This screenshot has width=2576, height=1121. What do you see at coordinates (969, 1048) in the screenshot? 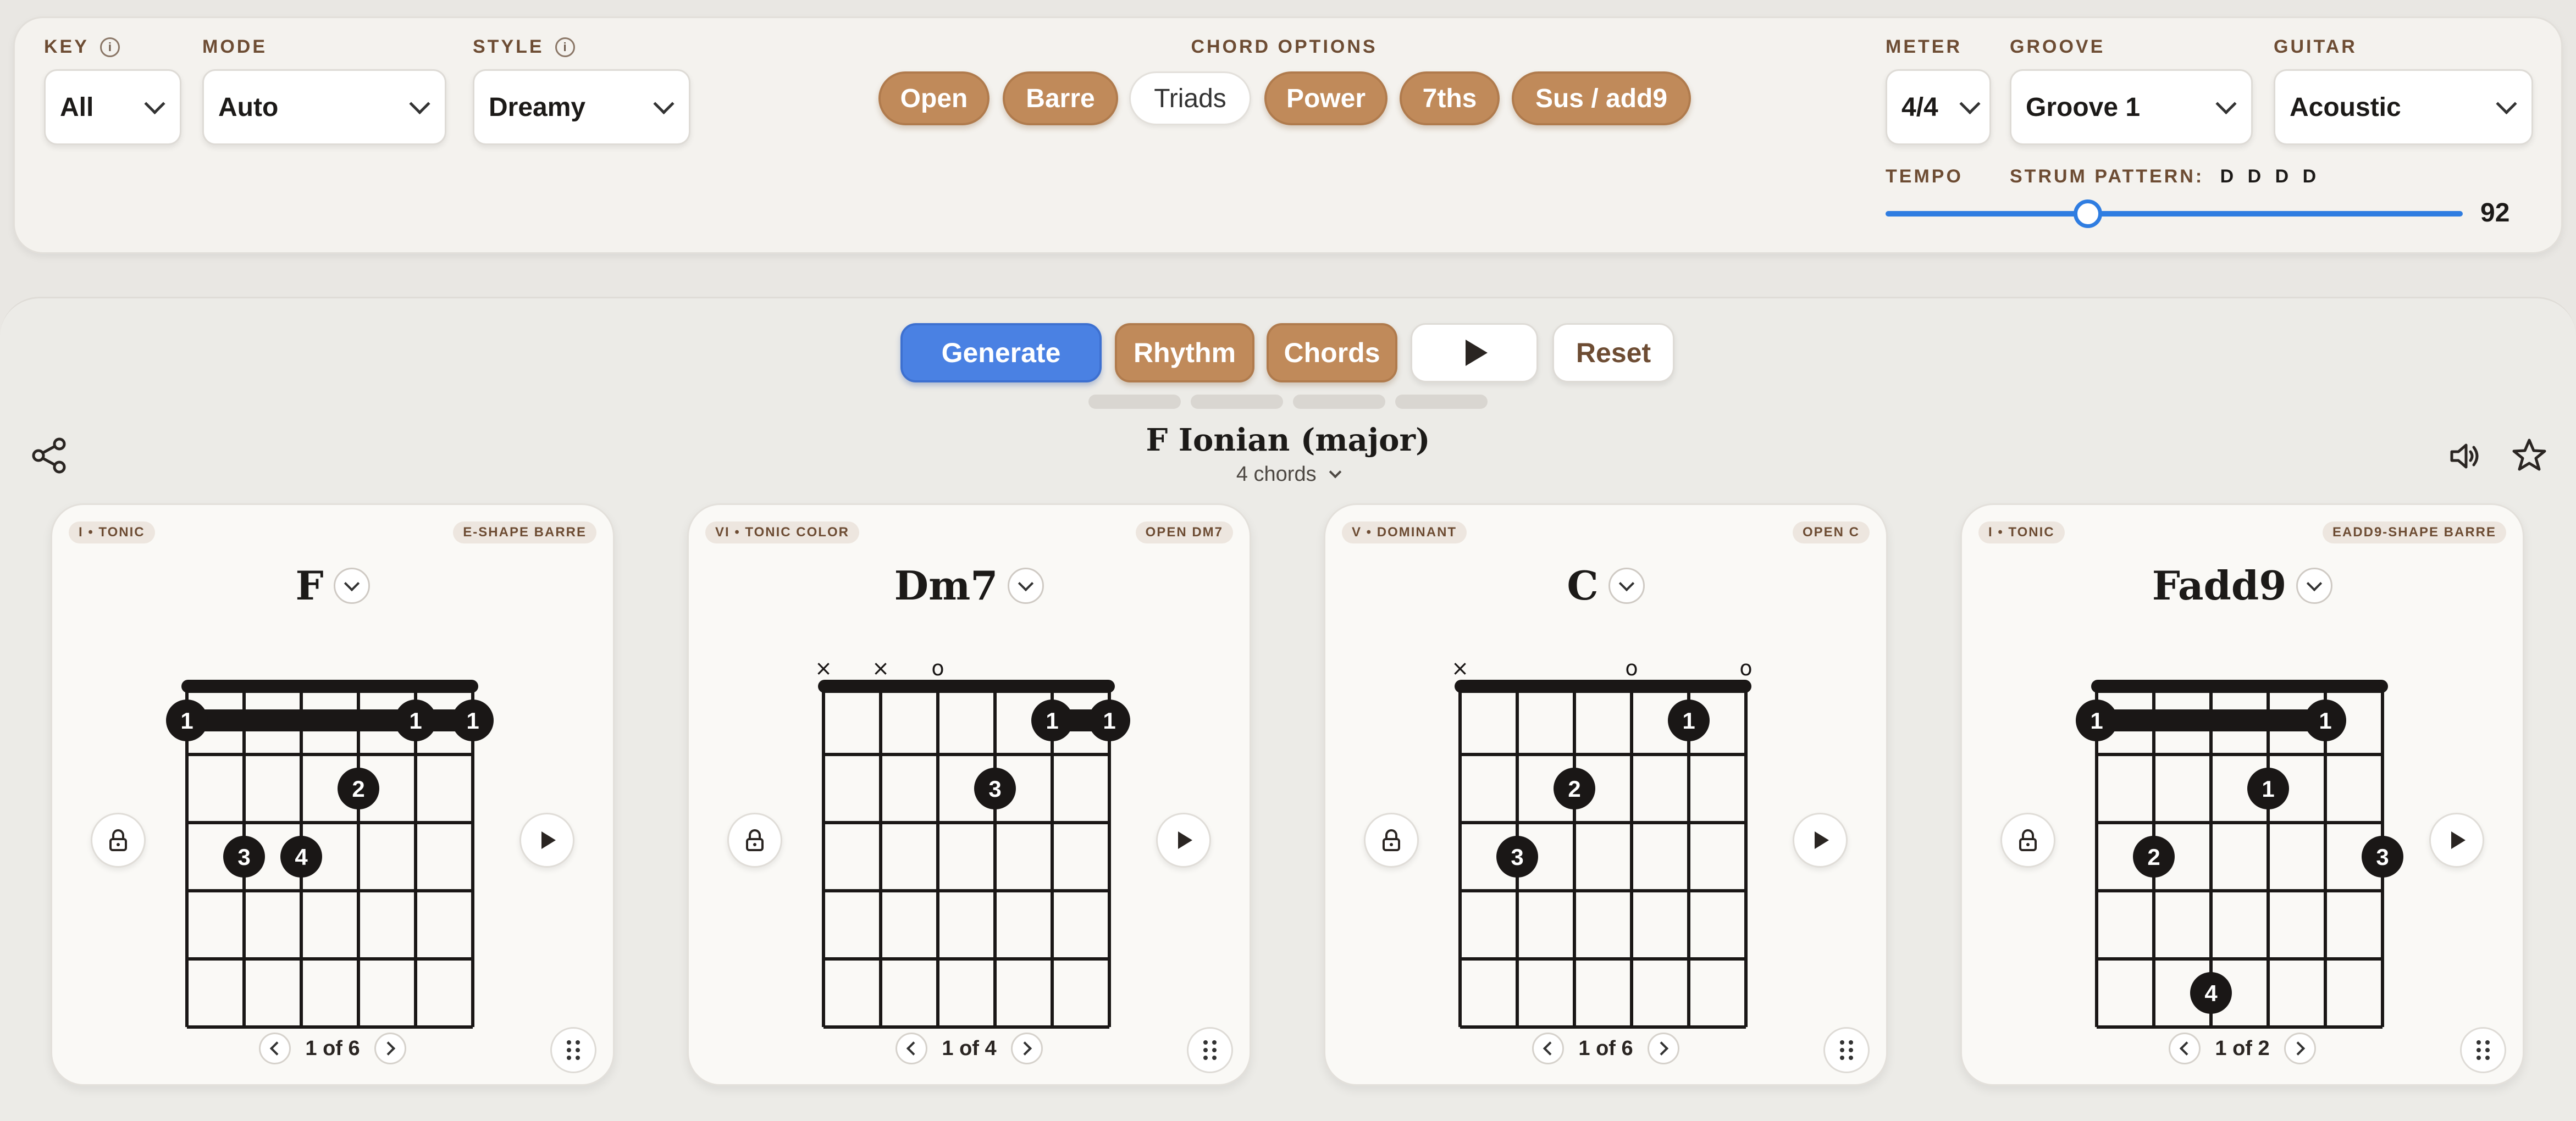
I see `voicing-counter: 1 of 4` at bounding box center [969, 1048].